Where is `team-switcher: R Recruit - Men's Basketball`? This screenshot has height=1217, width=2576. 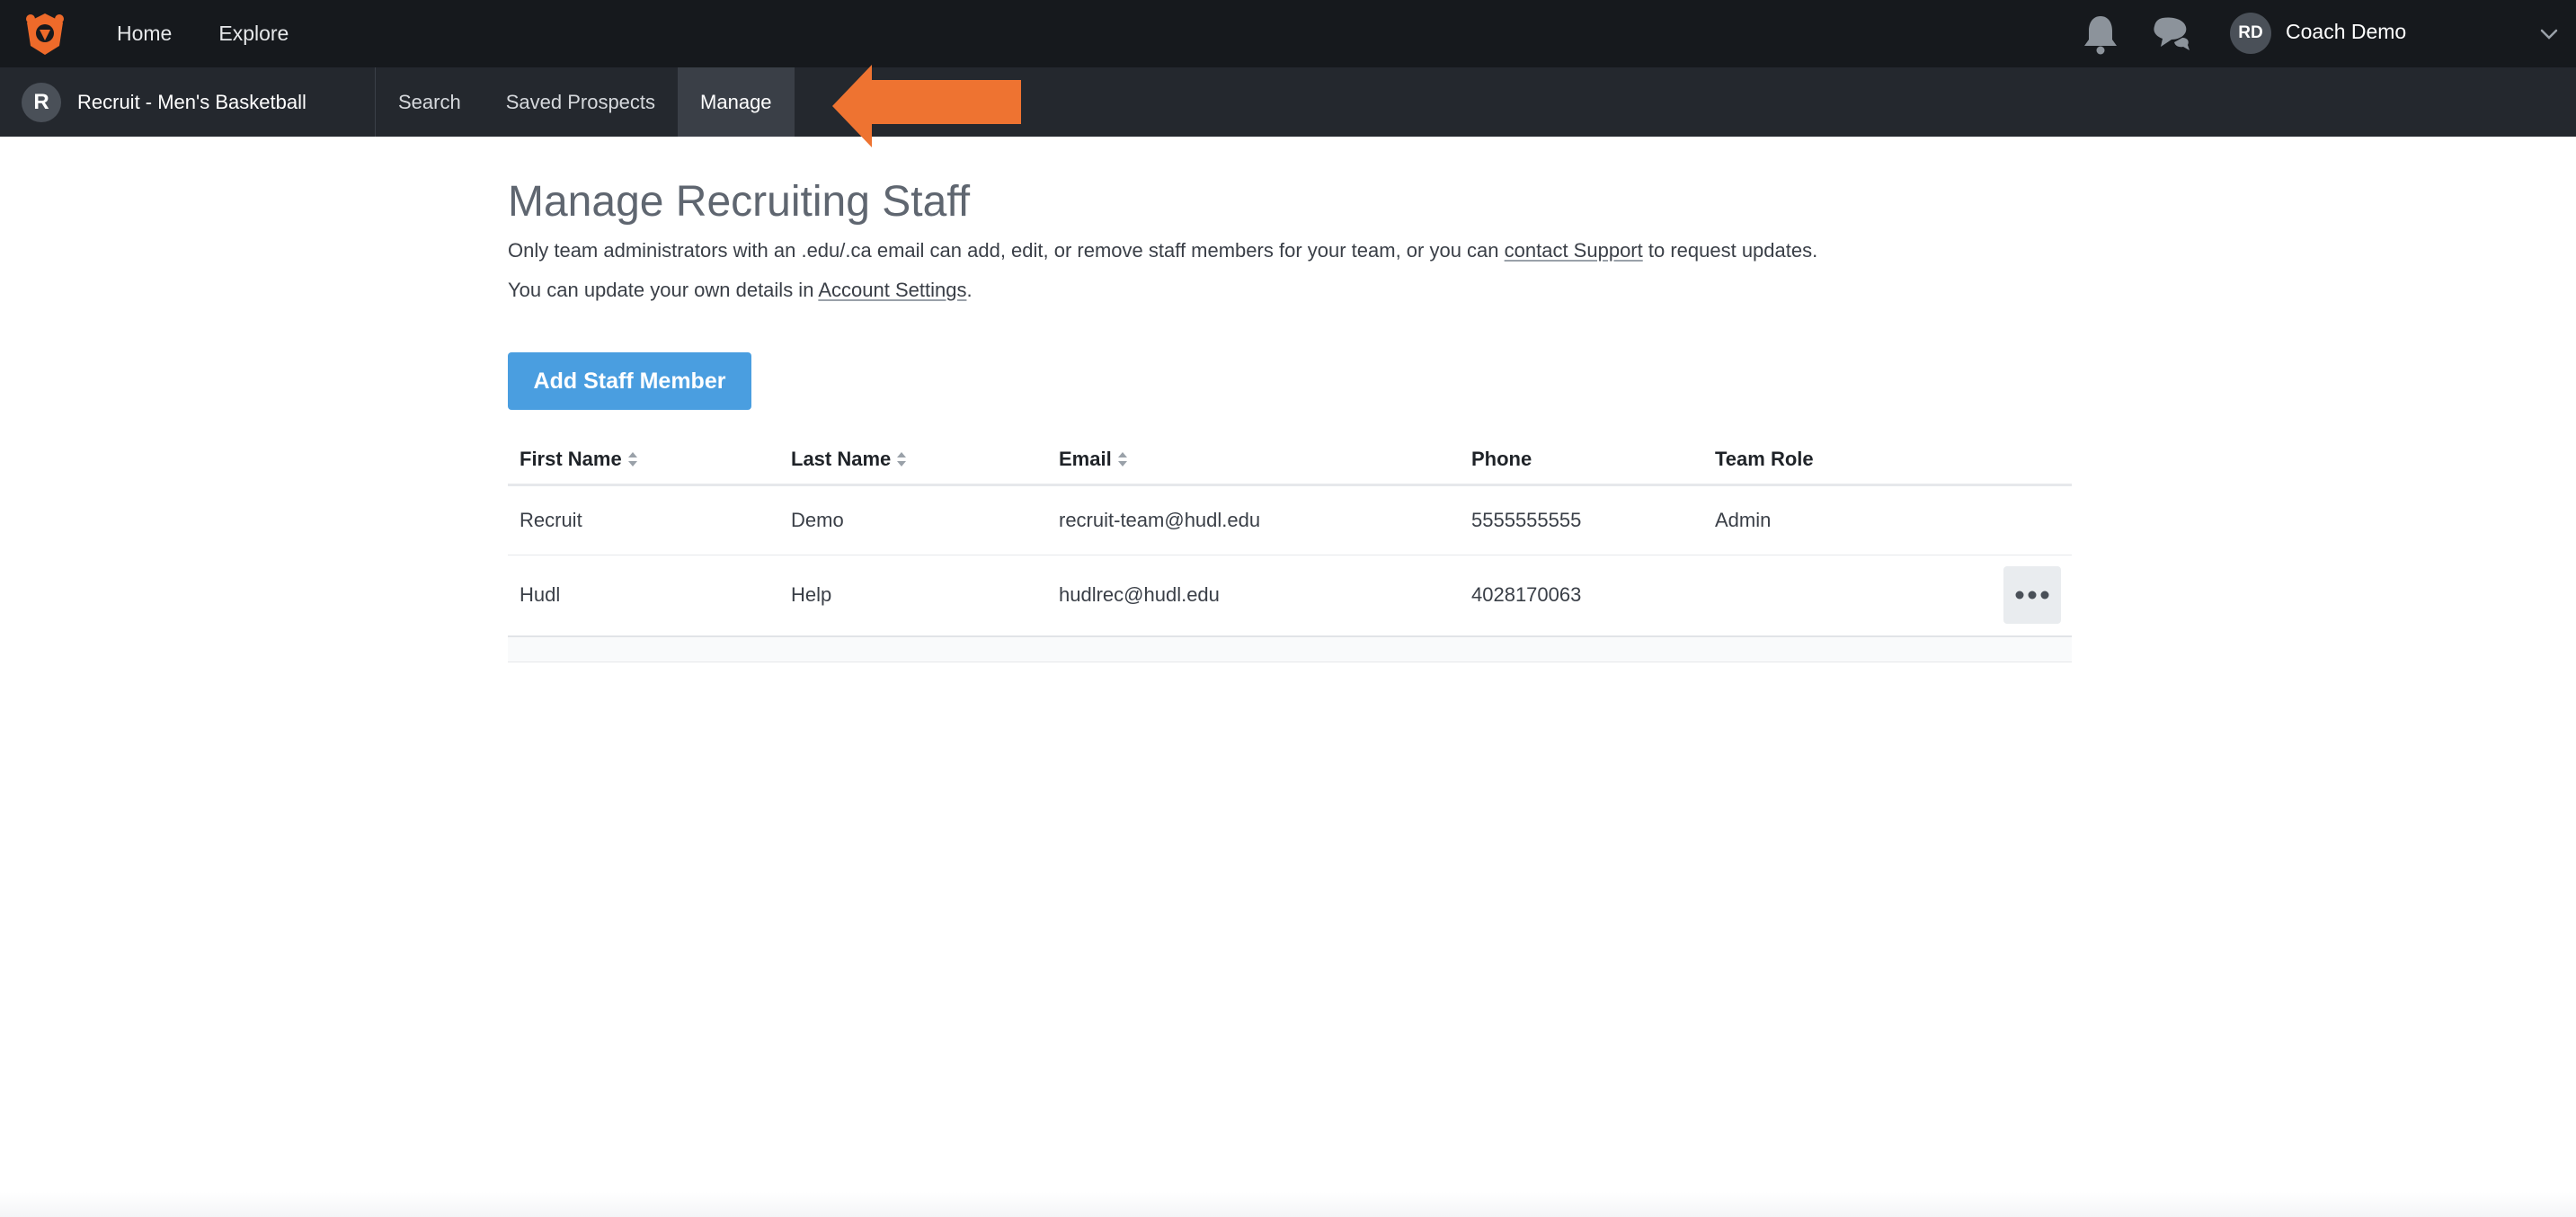
team-switcher: R Recruit - Men's Basketball is located at coordinates (188, 102).